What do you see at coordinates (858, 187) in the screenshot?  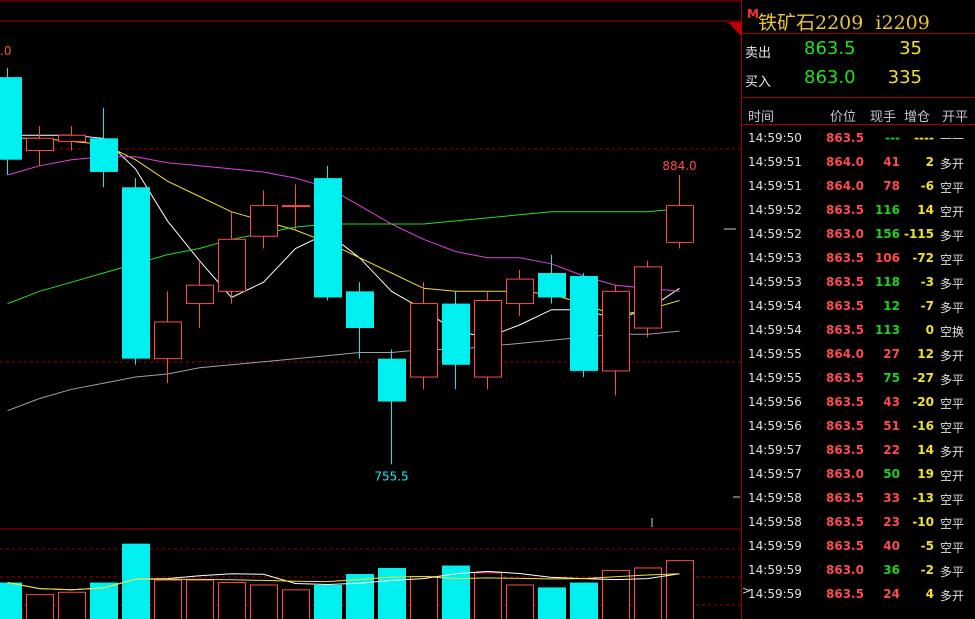 I see `tick-row: 14:59:51 864.0 78 -6 空平` at bounding box center [858, 187].